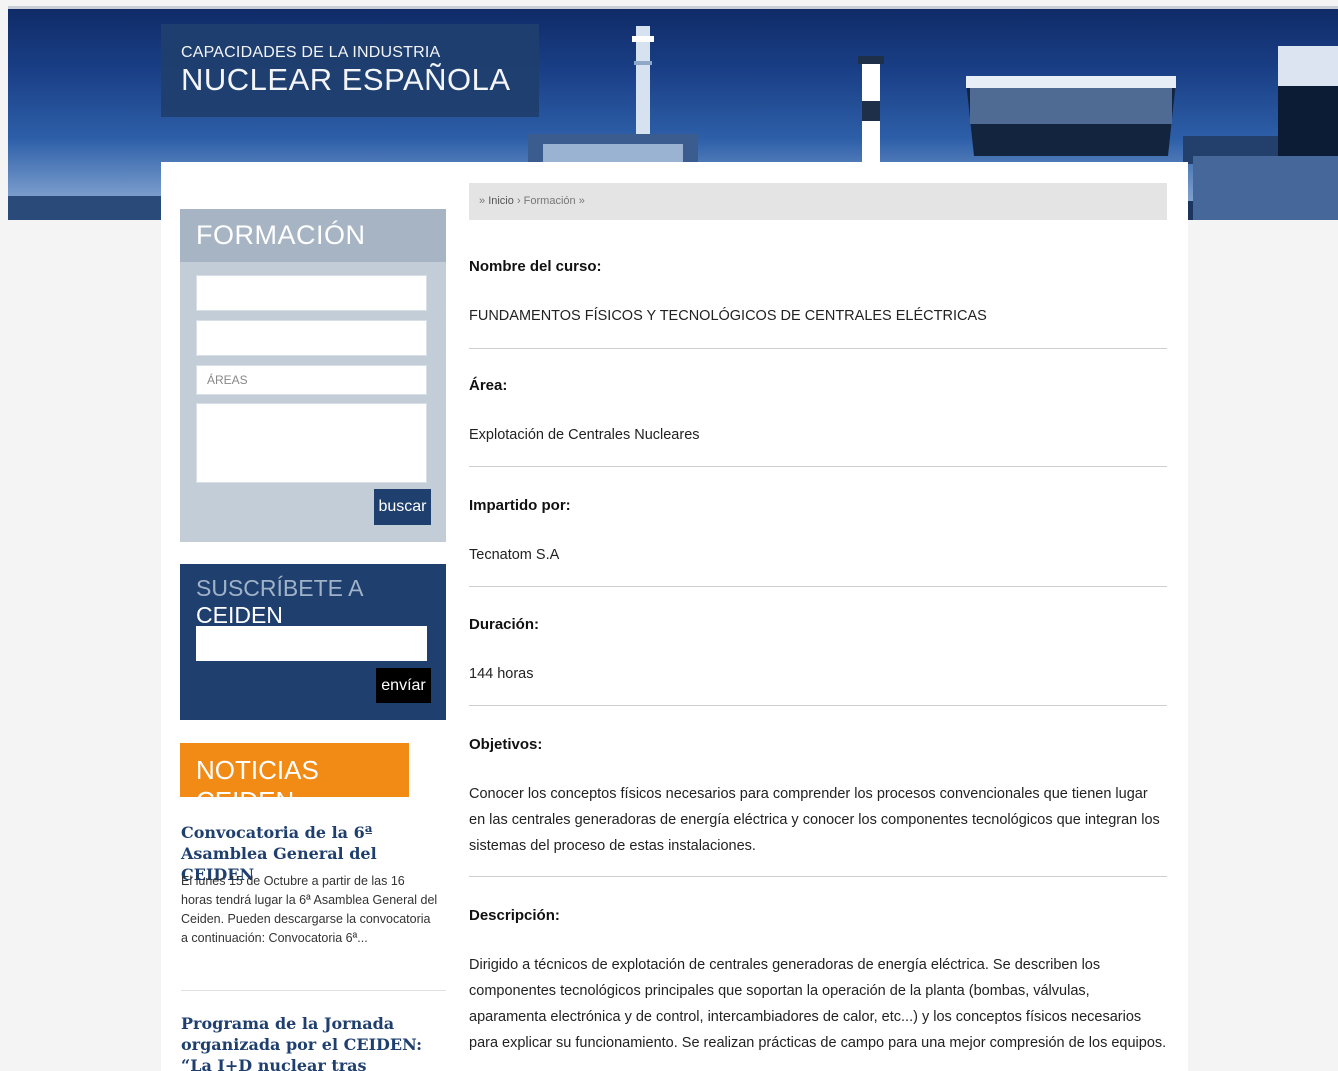 Image resolution: width=1338 pixels, height=1071 pixels. Describe the element at coordinates (535, 266) in the screenshot. I see `course-name-label: Nombre del curso:` at that location.